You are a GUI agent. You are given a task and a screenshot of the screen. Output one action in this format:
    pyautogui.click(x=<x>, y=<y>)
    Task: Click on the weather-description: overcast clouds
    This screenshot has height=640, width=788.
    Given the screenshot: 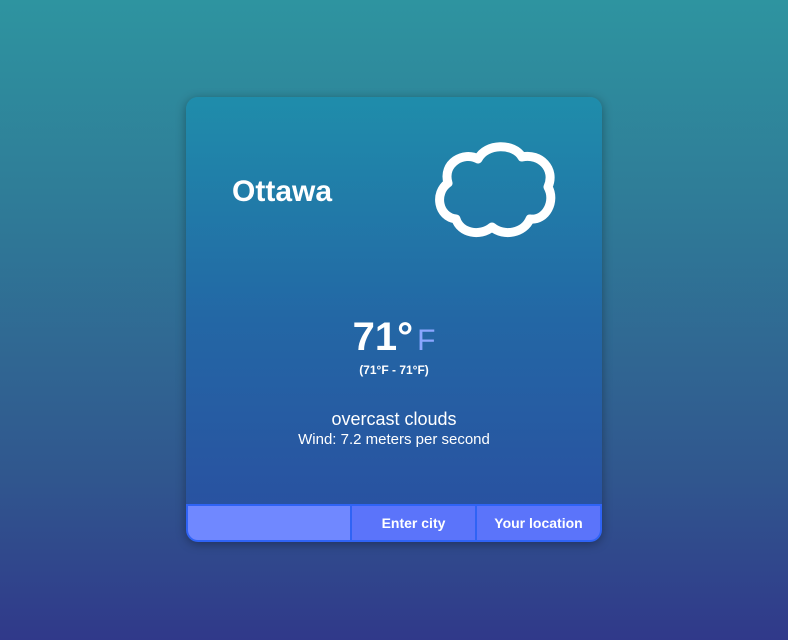 What is the action you would take?
    pyautogui.click(x=394, y=419)
    